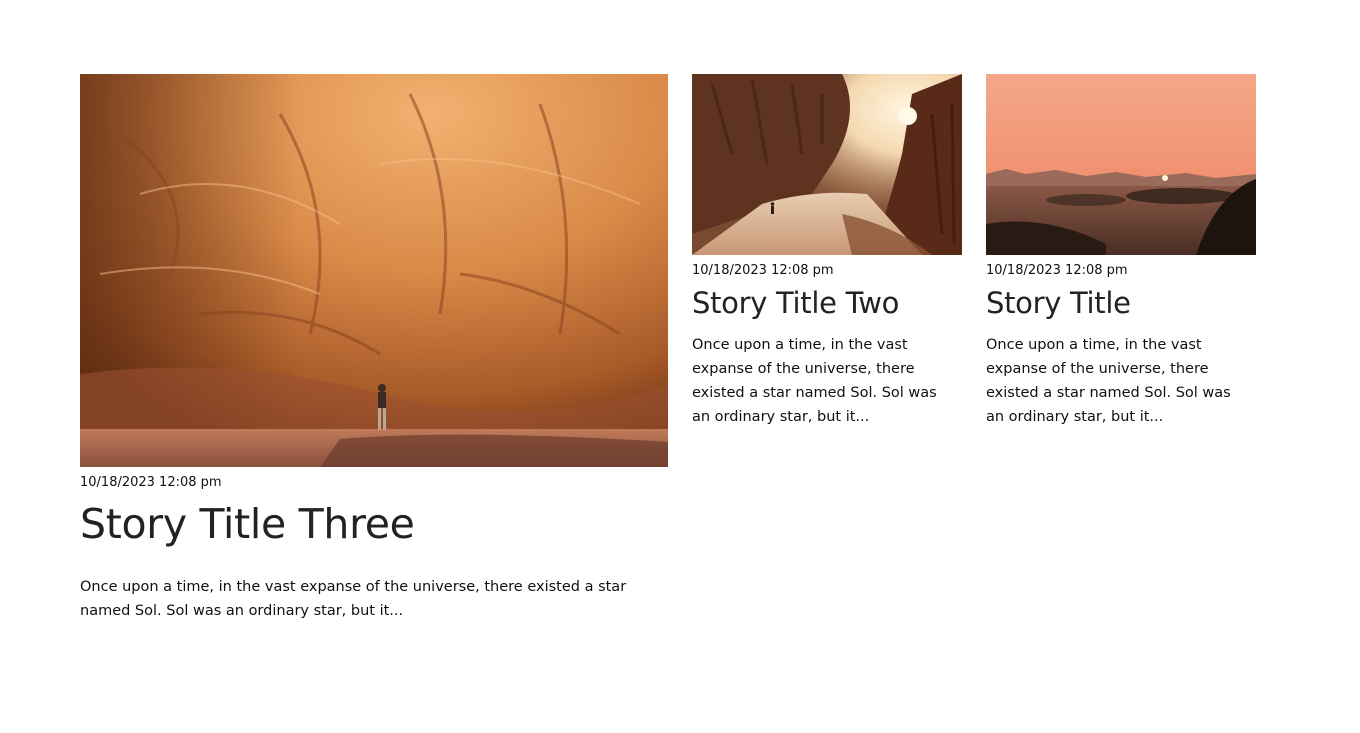 Image resolution: width=1360 pixels, height=733 pixels. Describe the element at coordinates (374, 524) in the screenshot. I see `story-title: Story Title Three` at that location.